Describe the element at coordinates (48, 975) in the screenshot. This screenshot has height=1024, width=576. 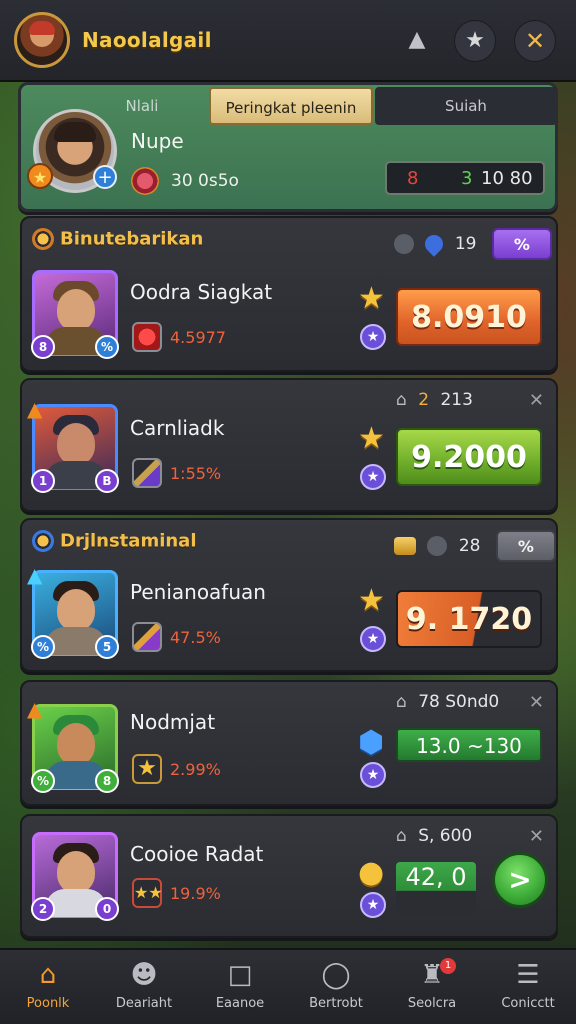
I see `home-icon: ⌂` at that location.